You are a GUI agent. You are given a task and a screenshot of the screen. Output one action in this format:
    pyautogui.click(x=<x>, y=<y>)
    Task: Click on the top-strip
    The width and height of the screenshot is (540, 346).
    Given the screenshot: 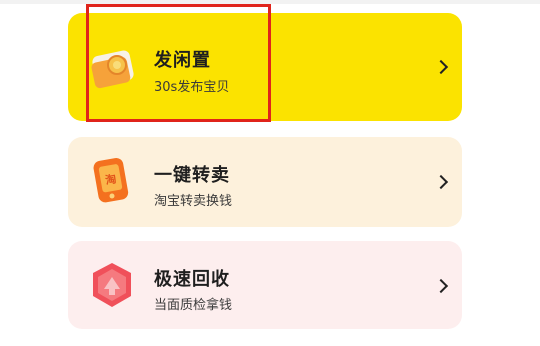 What is the action you would take?
    pyautogui.click(x=270, y=2)
    